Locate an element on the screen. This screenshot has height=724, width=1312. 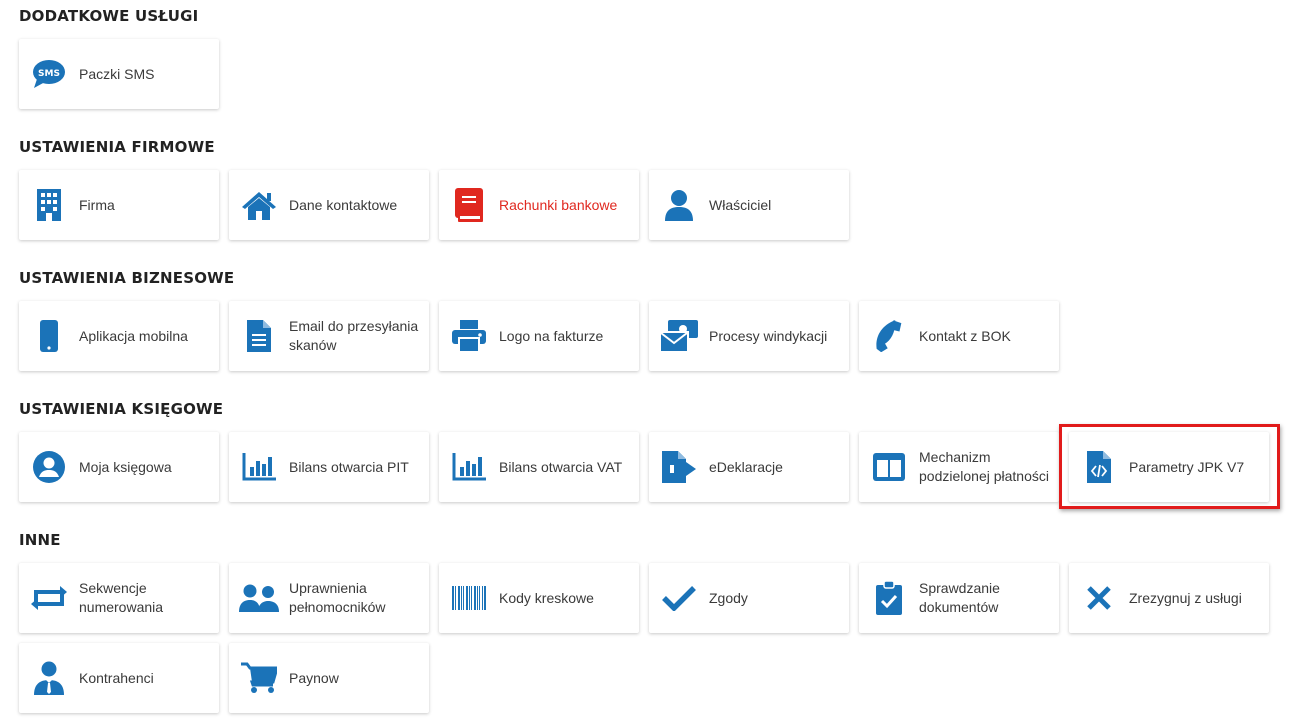
tile-label: Mechanizm podzielonej płatności is located at coordinates (984, 466).